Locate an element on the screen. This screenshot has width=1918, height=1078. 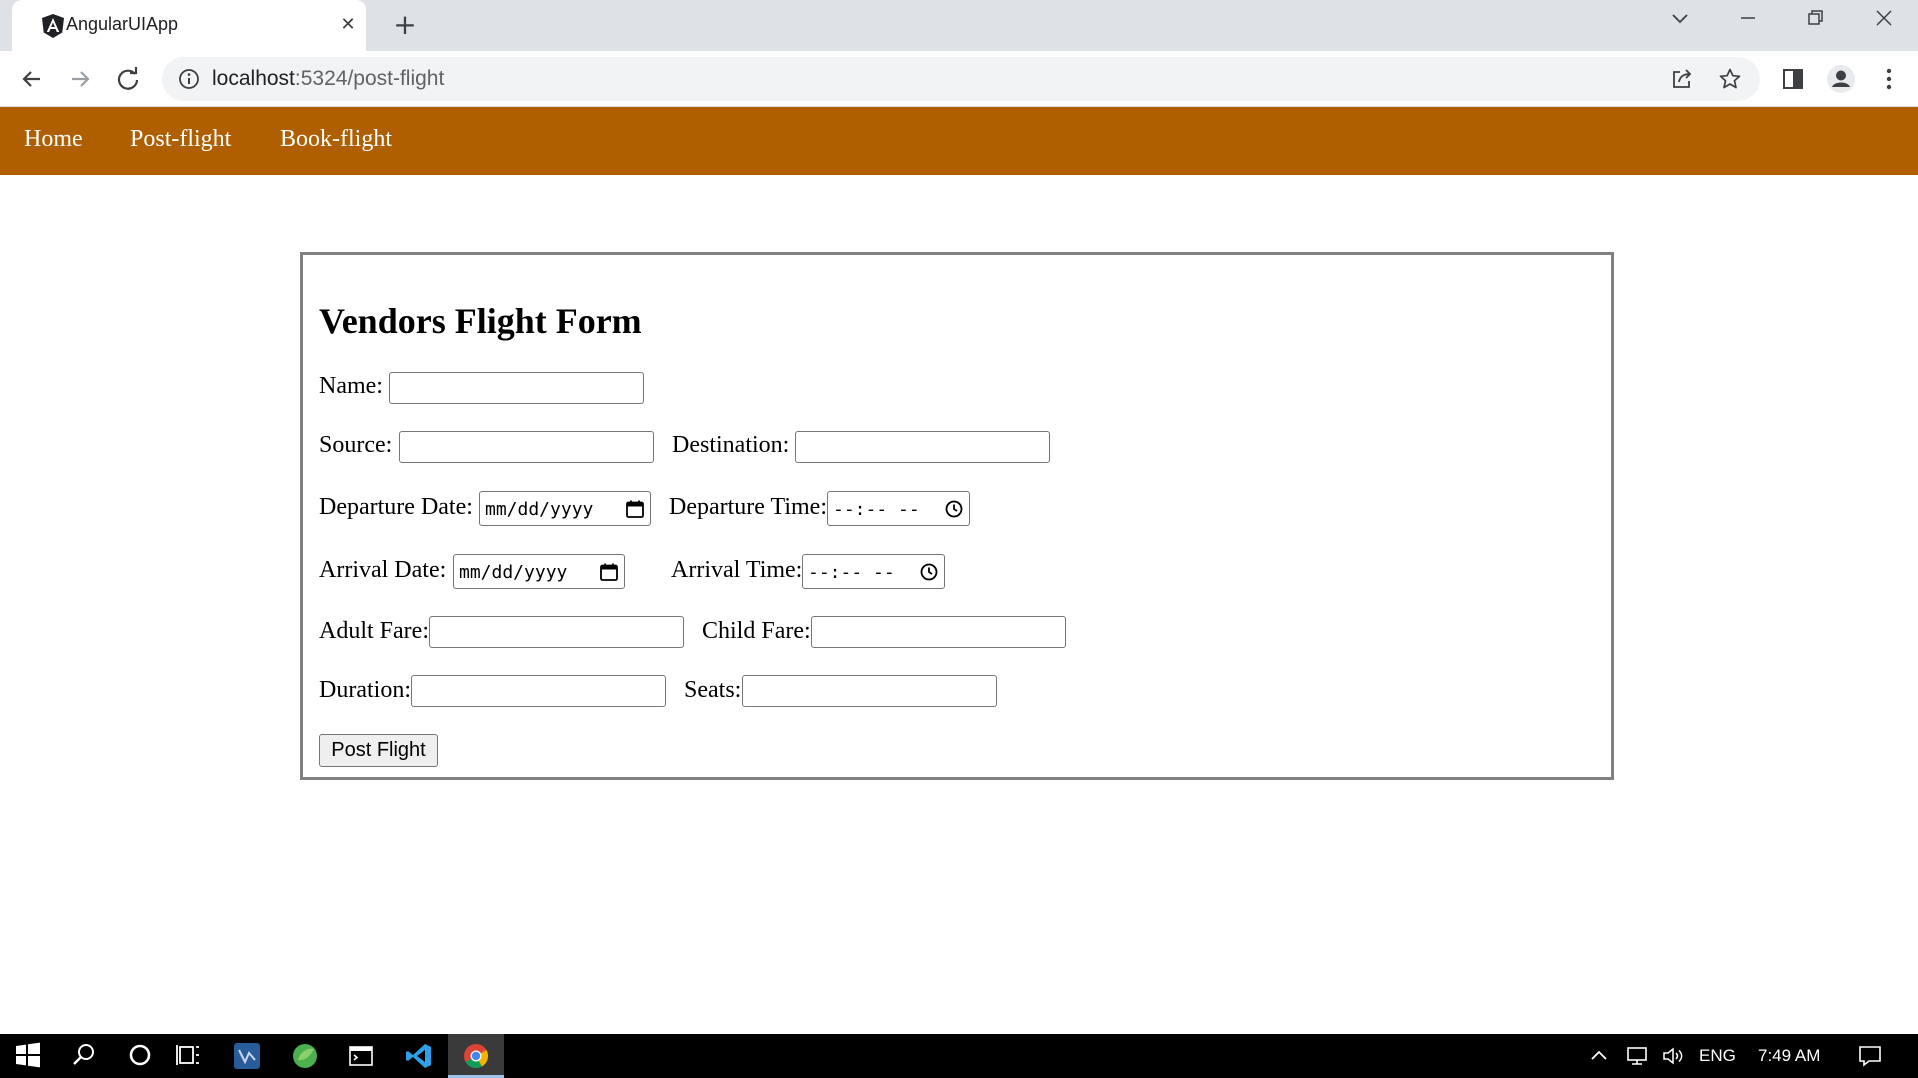
reload-icon is located at coordinates (128, 79).